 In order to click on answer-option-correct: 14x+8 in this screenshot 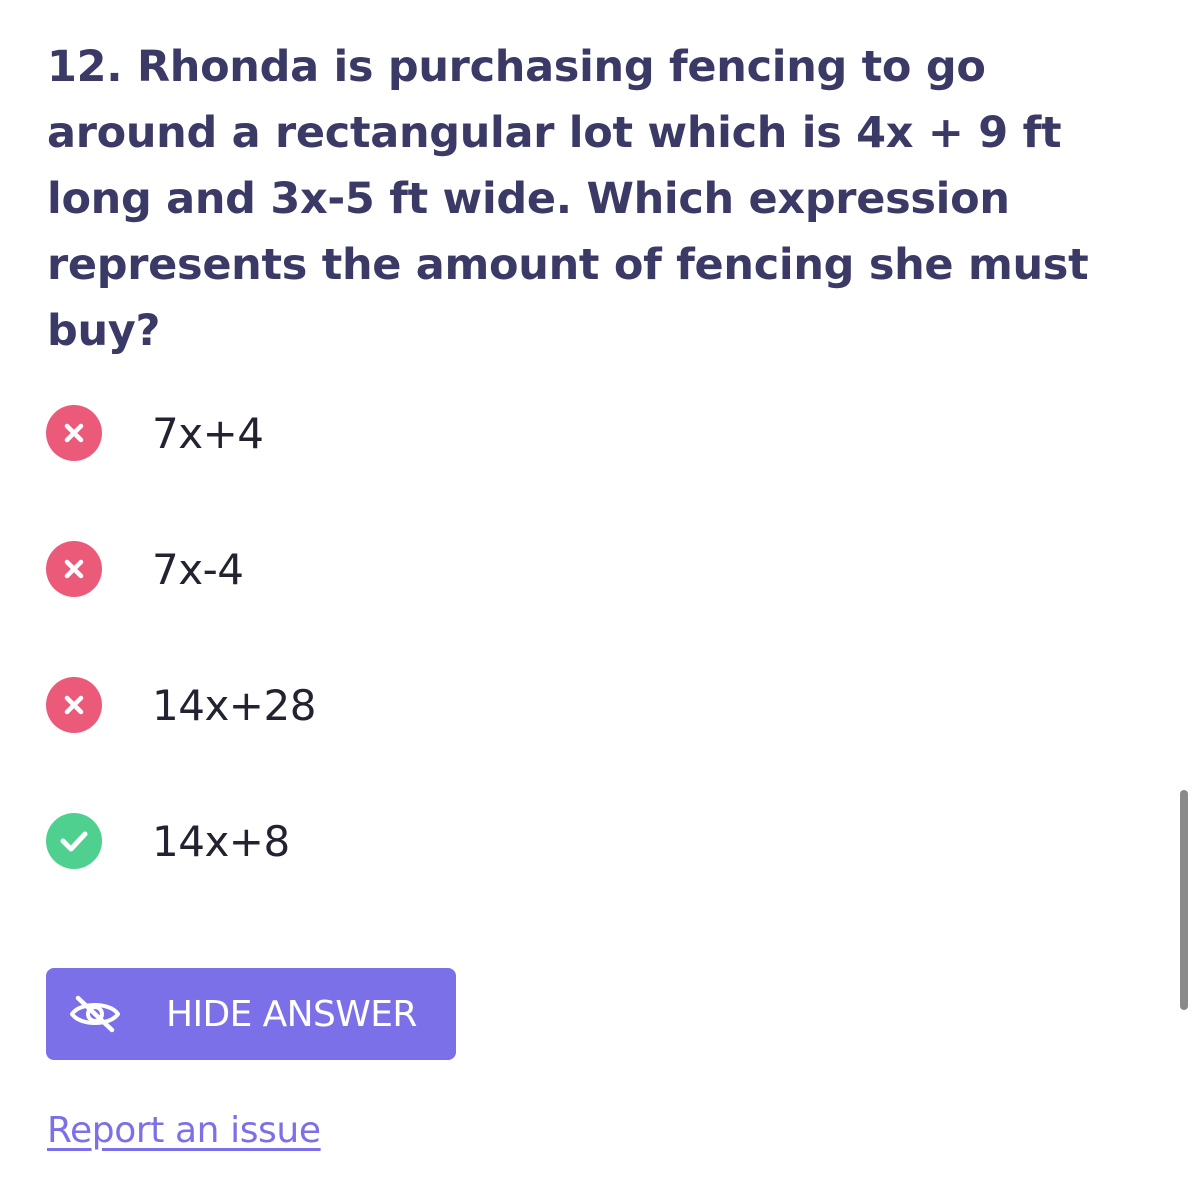, I will do `click(546, 841)`.